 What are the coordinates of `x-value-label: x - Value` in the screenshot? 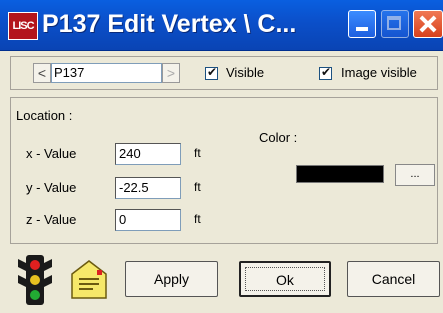 It's located at (51, 153).